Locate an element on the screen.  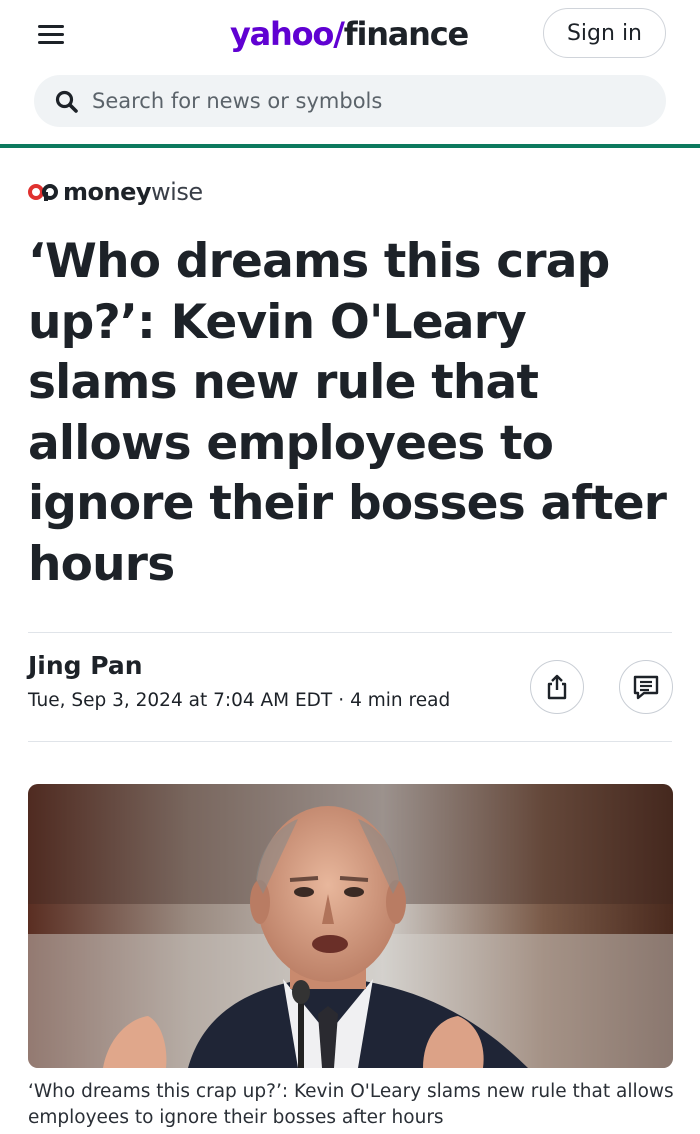
byline-bottom-divider is located at coordinates (350, 741).